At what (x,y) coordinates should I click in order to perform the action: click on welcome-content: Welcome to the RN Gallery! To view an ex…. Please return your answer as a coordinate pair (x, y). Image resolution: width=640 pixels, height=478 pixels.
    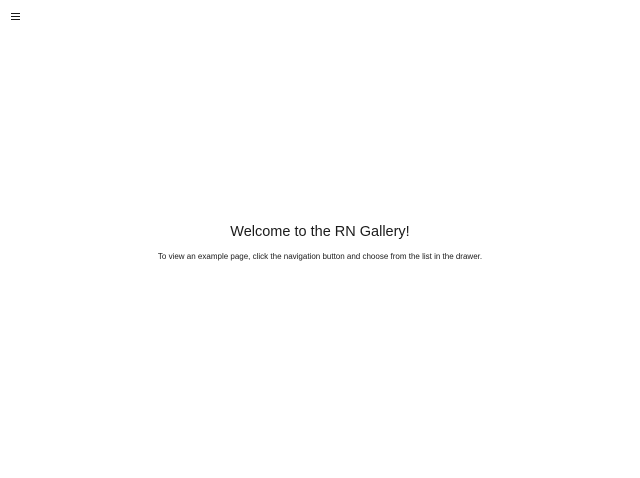
    Looking at the image, I should click on (320, 242).